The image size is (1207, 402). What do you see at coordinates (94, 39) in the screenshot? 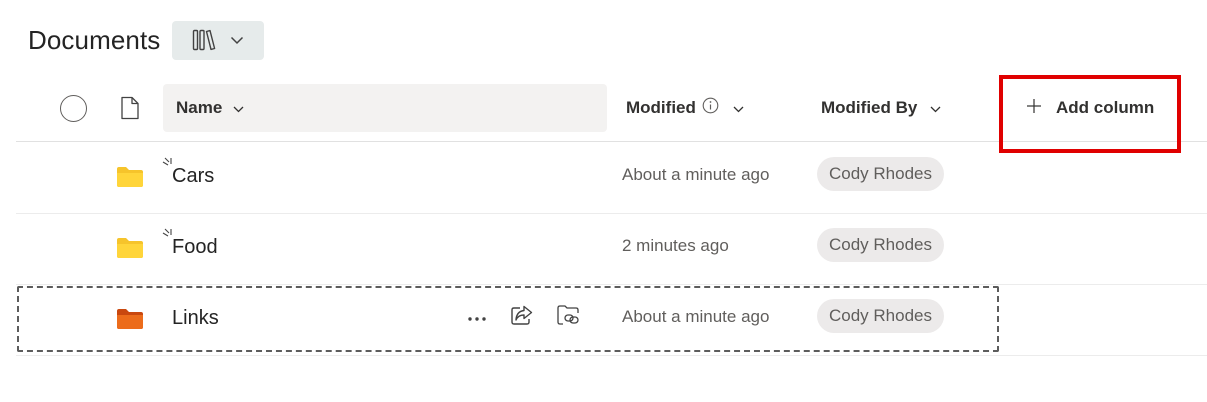
I see `page-title: Documents` at bounding box center [94, 39].